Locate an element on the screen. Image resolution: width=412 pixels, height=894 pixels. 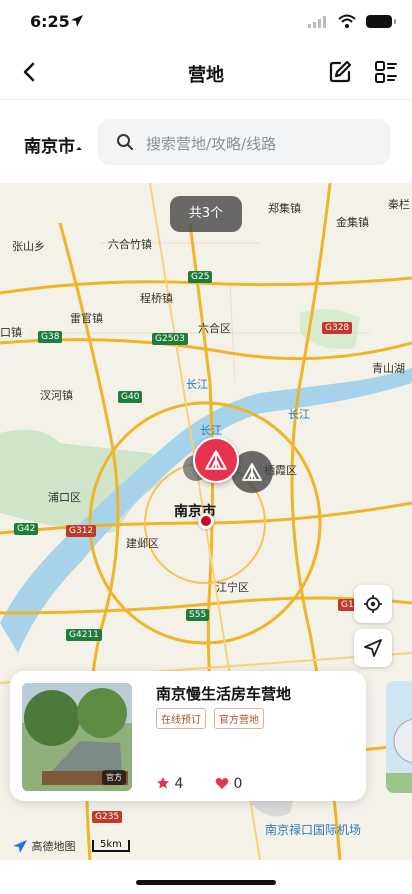
campsite-name: 南京慢生活房车营地 is located at coordinates (224, 694).